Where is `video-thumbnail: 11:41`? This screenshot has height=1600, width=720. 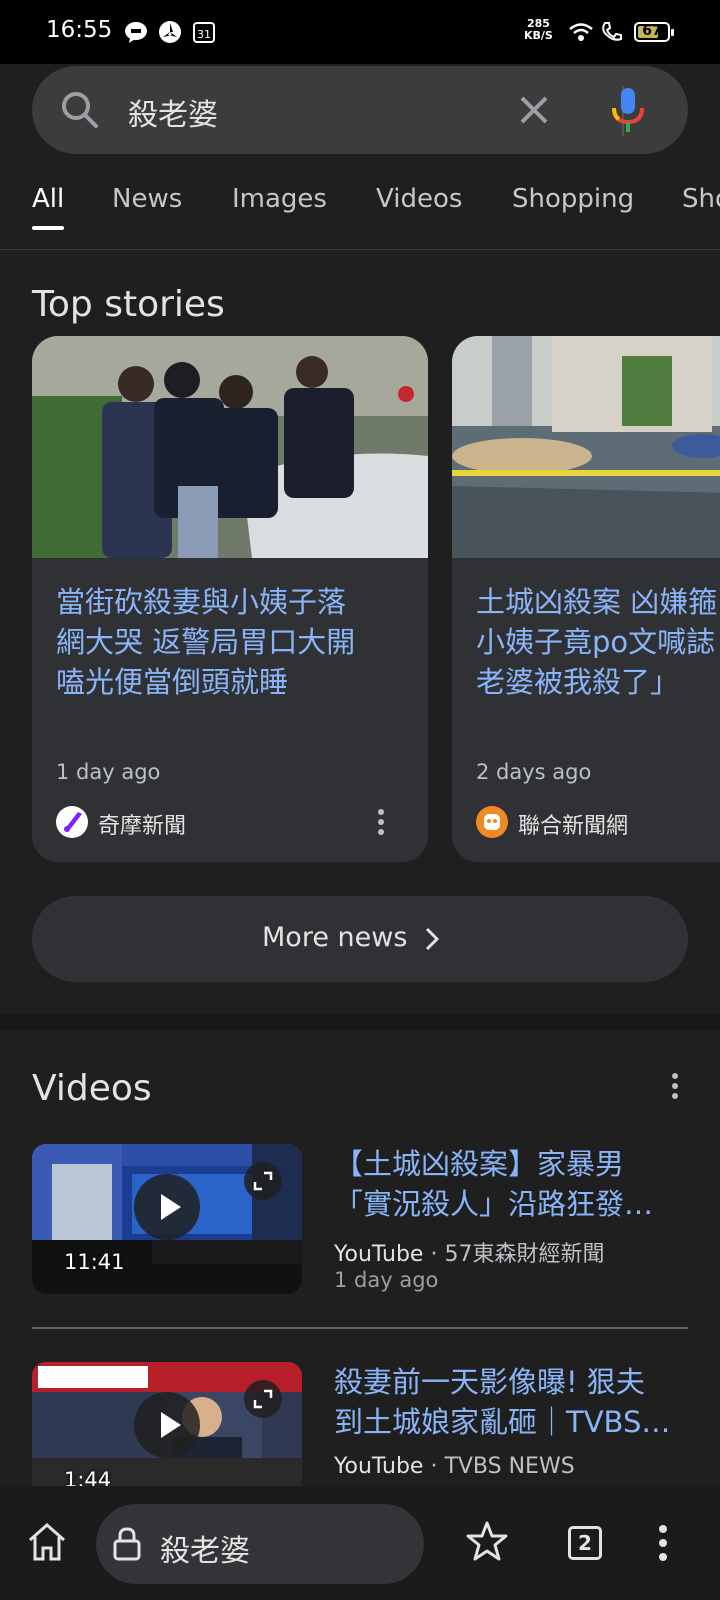
video-thumbnail: 11:41 is located at coordinates (167, 1219).